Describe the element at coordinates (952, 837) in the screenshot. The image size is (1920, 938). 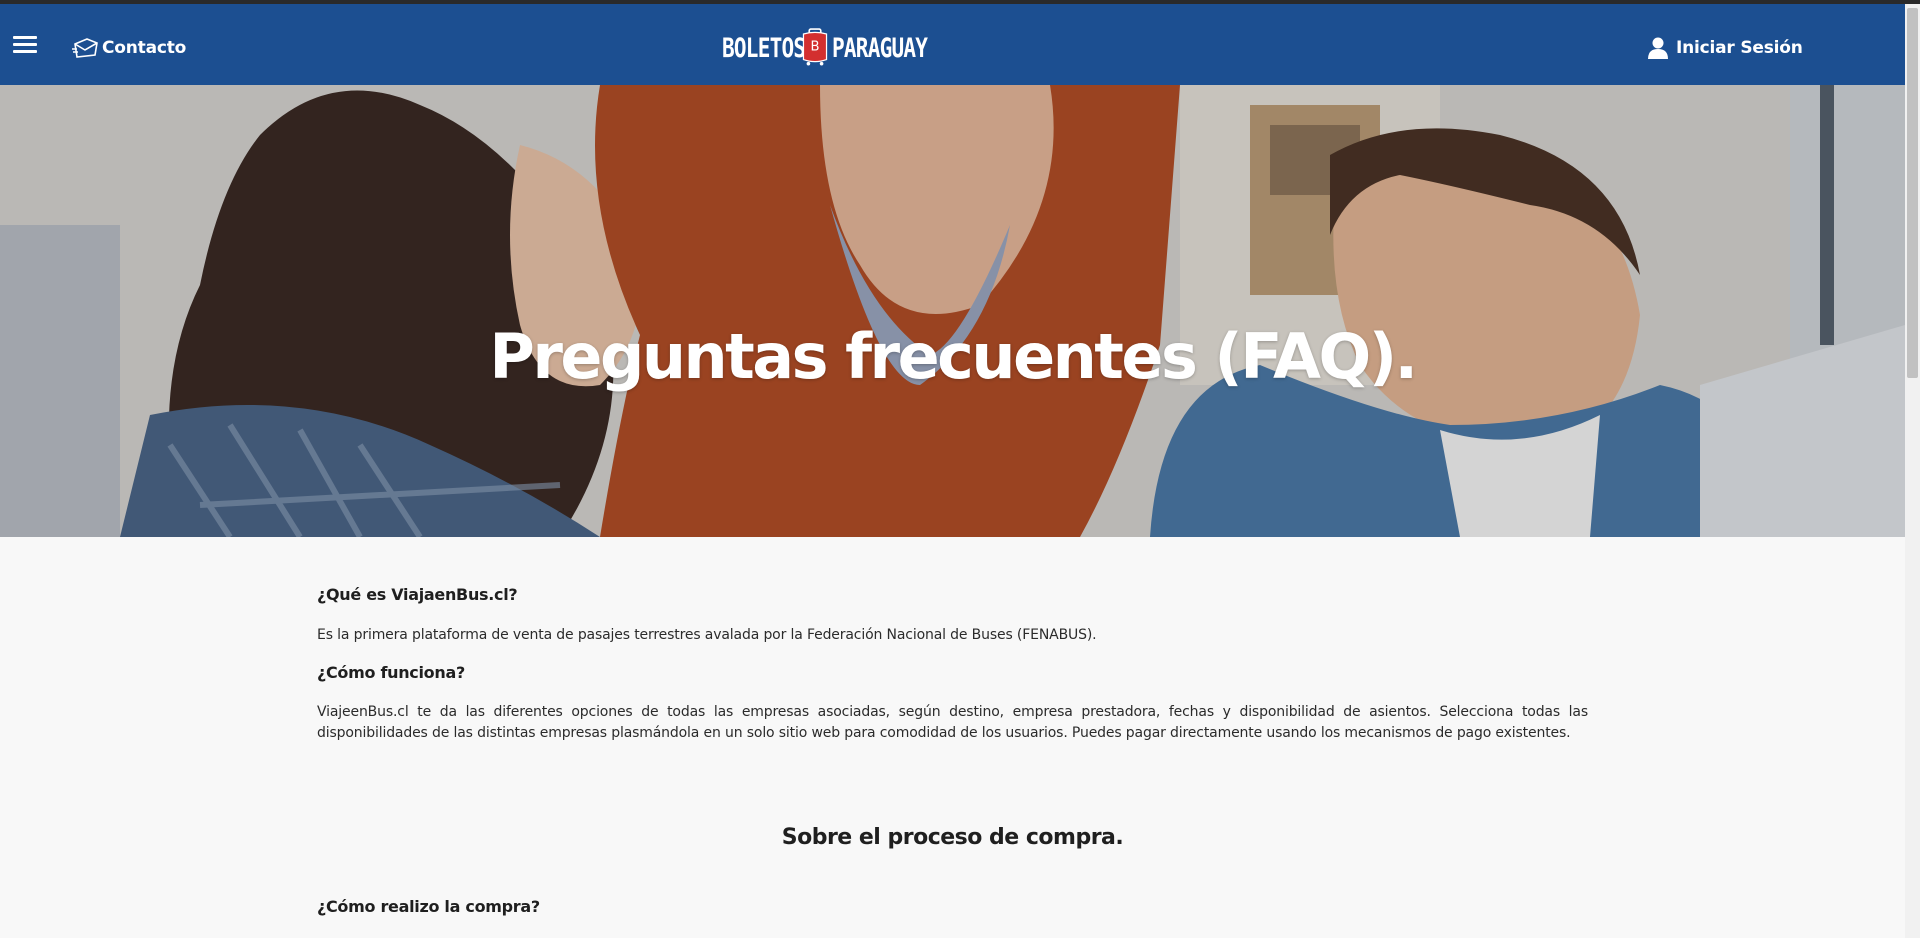
I see `section-title: Sobre el proceso de compra.` at that location.